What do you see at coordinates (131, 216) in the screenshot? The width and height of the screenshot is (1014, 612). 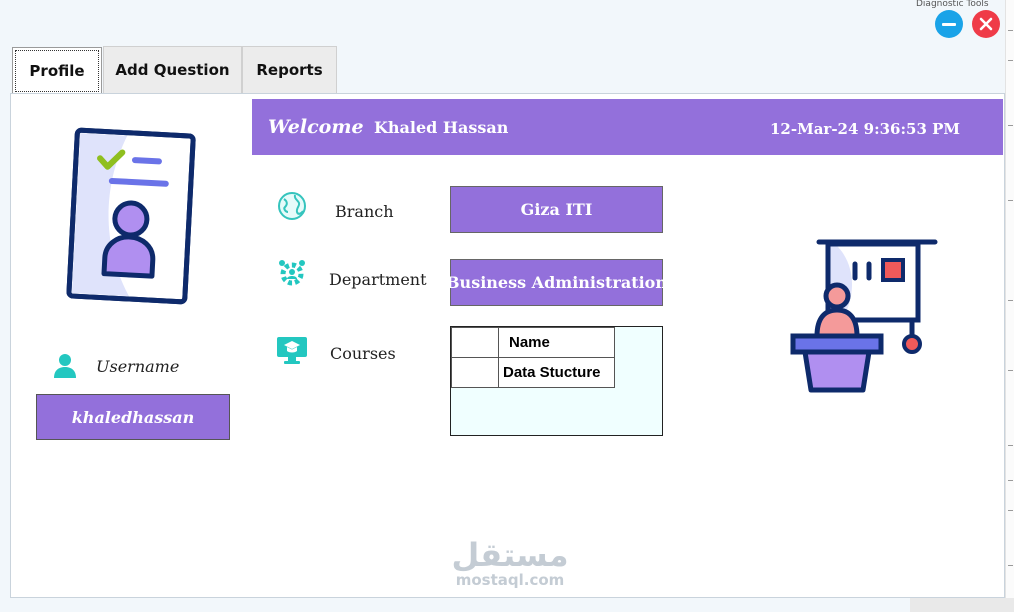 I see `id-card-icon` at bounding box center [131, 216].